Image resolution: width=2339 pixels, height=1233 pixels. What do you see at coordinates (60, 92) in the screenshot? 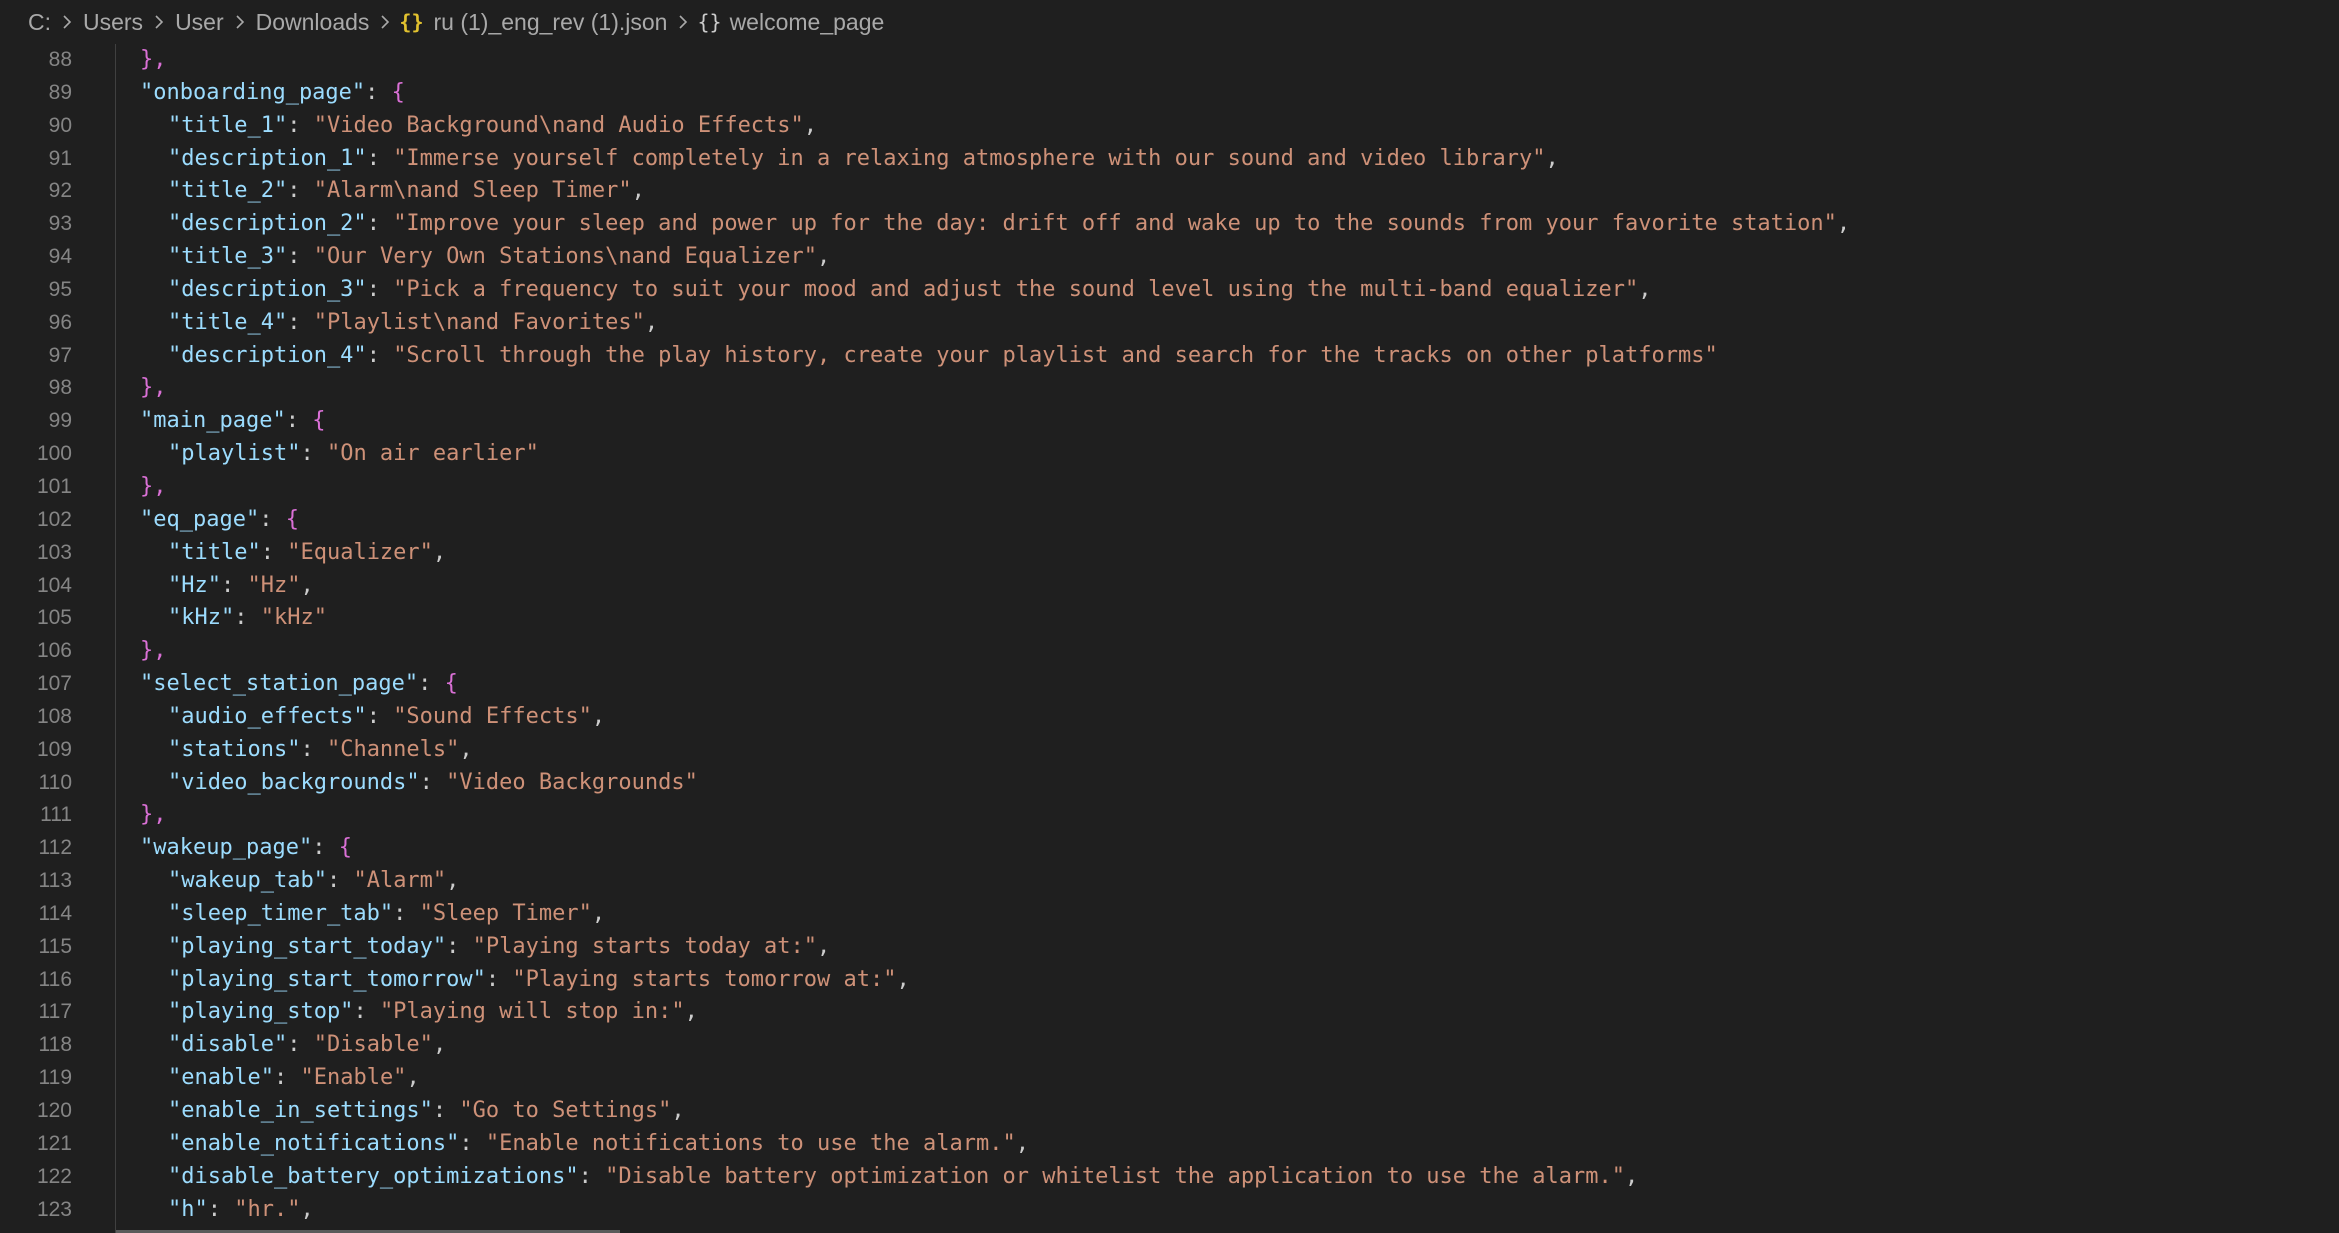
I see `line-number: 89` at bounding box center [60, 92].